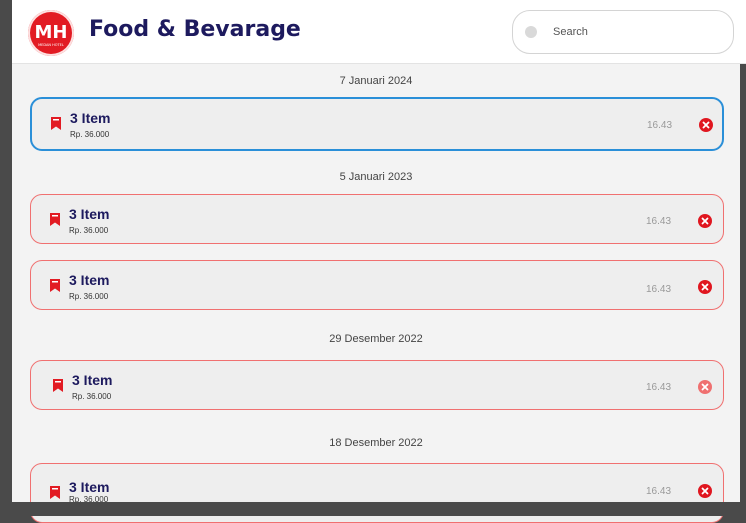 Image resolution: width=746 pixels, height=523 pixels. I want to click on search-input, so click(638, 32).